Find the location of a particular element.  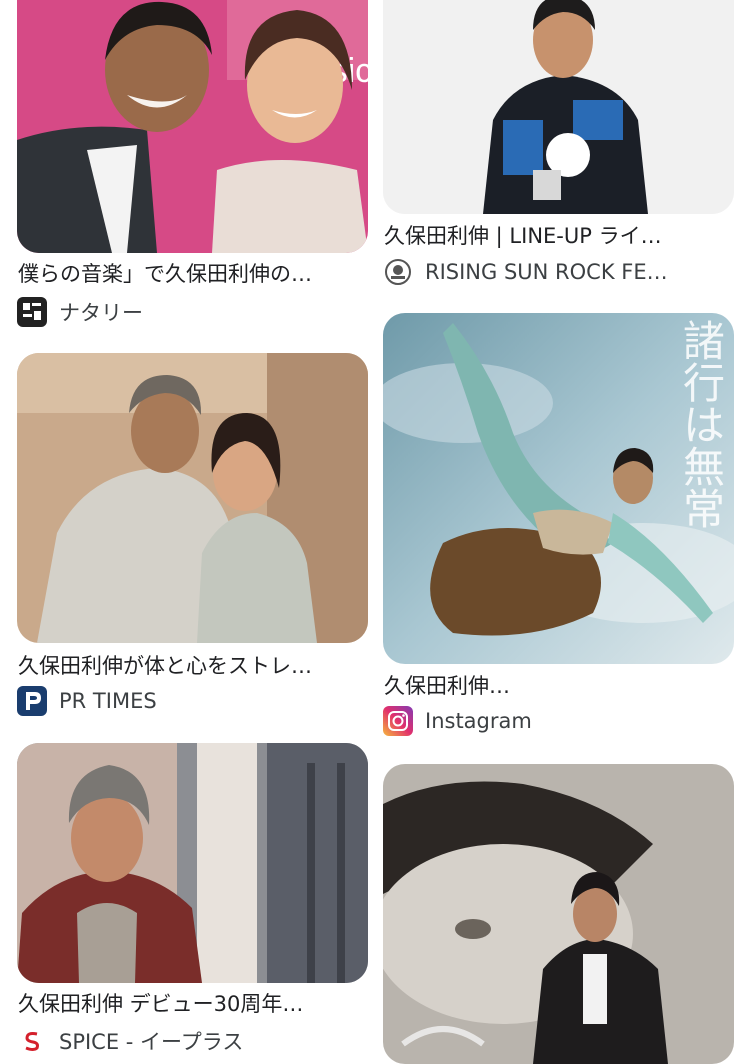

result-source: Instagram is located at coordinates (457, 721).